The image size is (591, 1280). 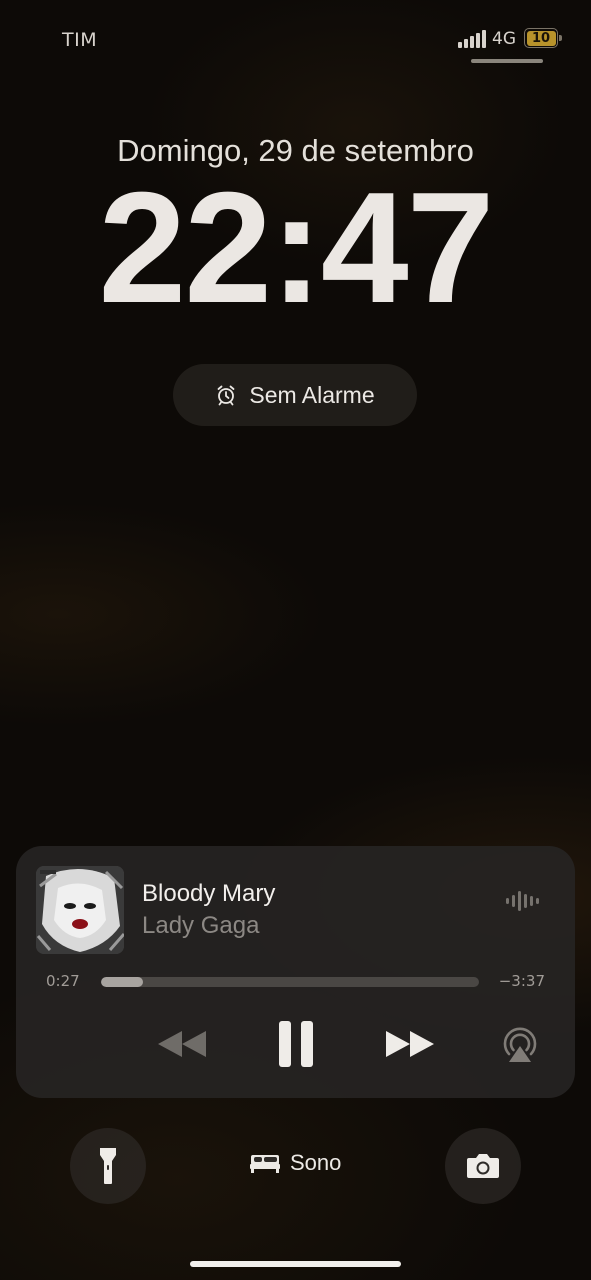 I want to click on fast-forward-button, so click(x=410, y=1044).